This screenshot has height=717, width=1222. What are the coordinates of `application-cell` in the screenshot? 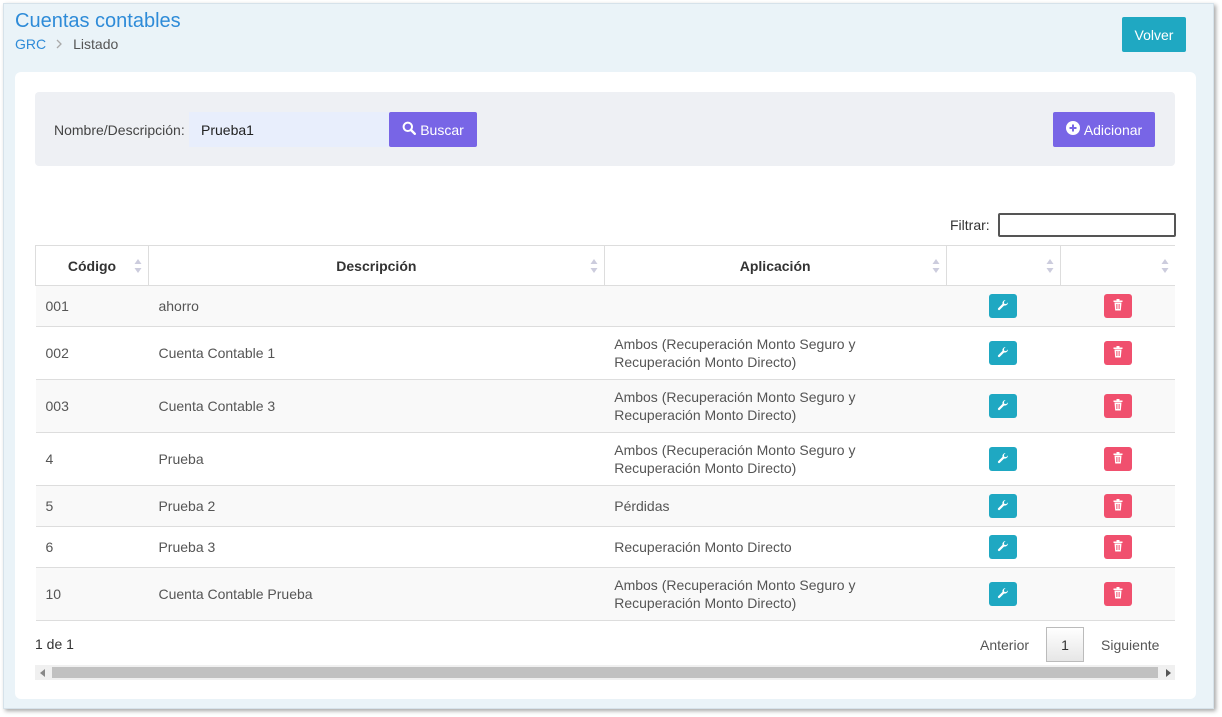 It's located at (775, 306).